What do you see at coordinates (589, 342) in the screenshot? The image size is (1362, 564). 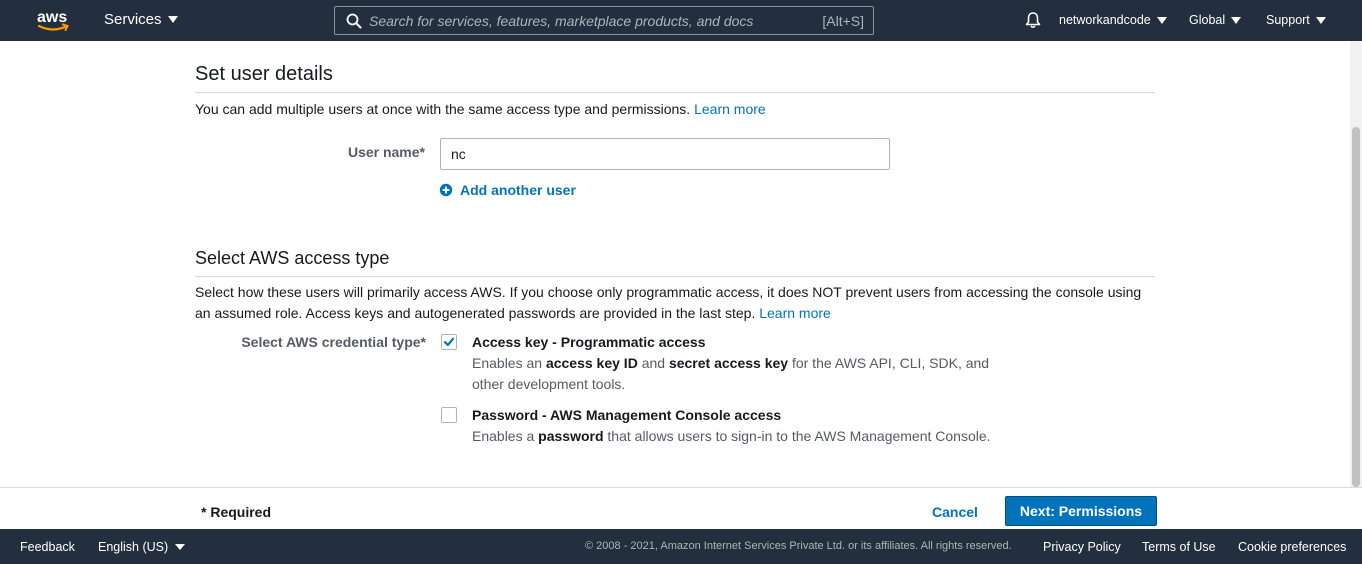 I see `access-key-option-title: Access key - Programmatic access` at bounding box center [589, 342].